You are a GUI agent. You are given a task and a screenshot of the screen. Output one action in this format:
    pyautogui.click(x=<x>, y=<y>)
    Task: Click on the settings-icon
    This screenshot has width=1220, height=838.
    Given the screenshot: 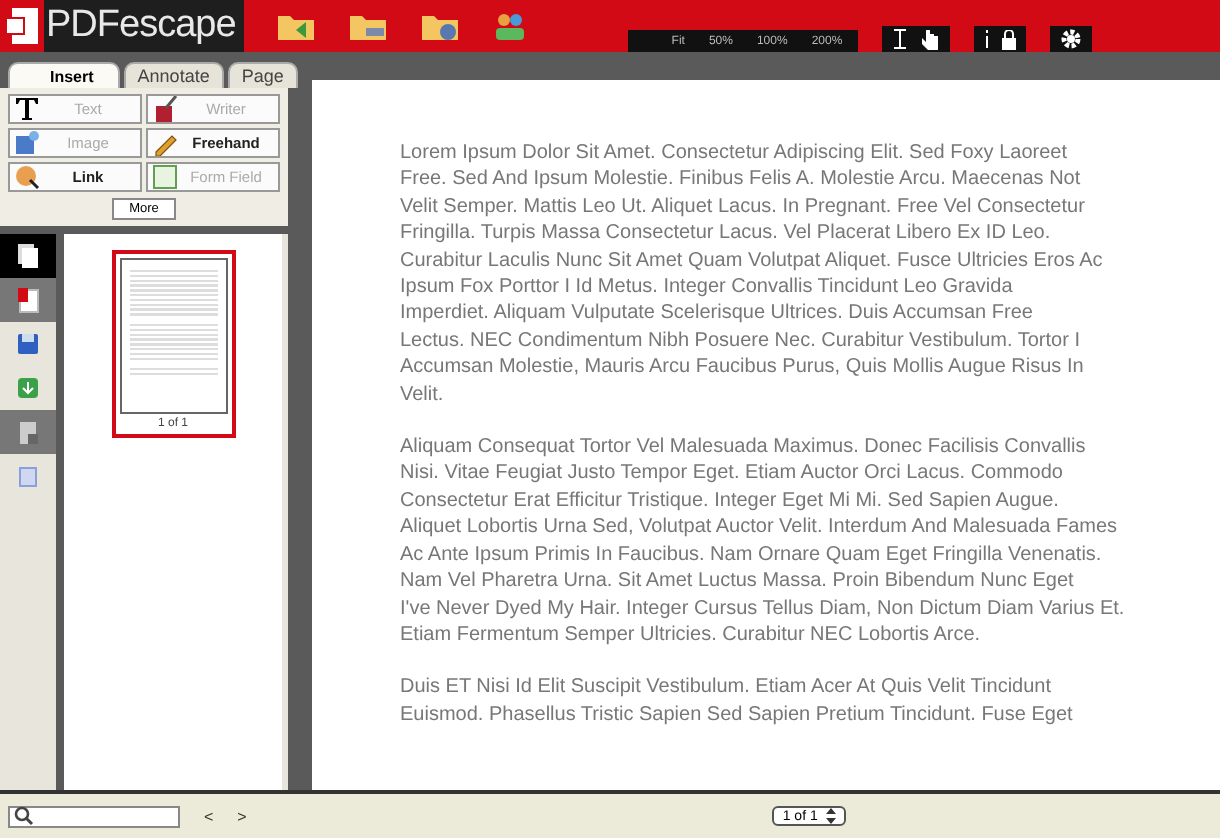 What is the action you would take?
    pyautogui.click(x=1071, y=39)
    